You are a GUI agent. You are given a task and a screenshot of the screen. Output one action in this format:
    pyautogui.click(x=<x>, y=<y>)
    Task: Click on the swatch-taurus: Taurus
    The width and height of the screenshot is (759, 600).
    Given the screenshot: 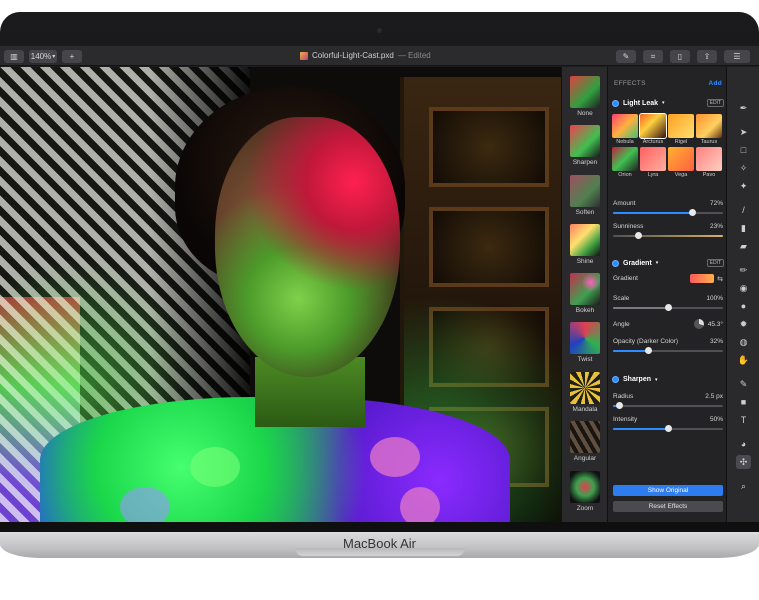 What is the action you would take?
    pyautogui.click(x=709, y=129)
    